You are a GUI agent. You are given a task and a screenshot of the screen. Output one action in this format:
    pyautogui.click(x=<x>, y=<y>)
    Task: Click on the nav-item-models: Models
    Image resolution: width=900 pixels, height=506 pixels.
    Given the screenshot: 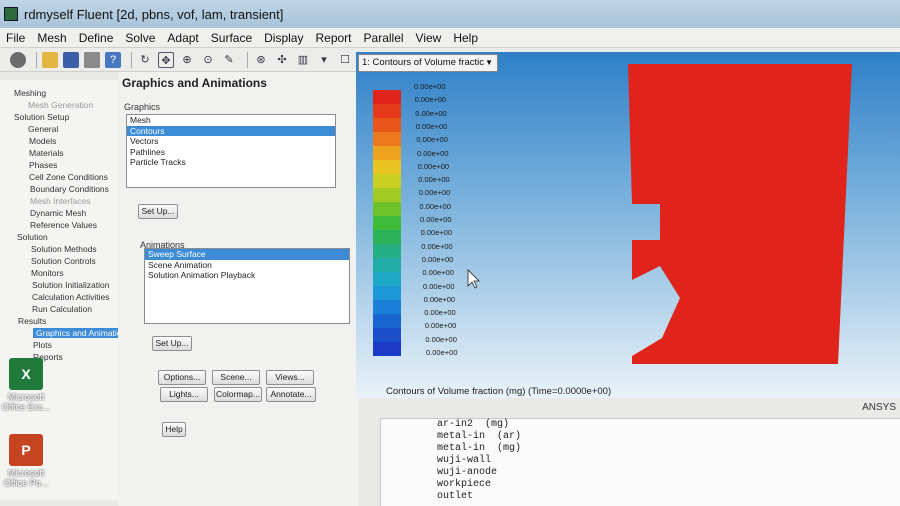 What is the action you would take?
    pyautogui.click(x=42, y=141)
    